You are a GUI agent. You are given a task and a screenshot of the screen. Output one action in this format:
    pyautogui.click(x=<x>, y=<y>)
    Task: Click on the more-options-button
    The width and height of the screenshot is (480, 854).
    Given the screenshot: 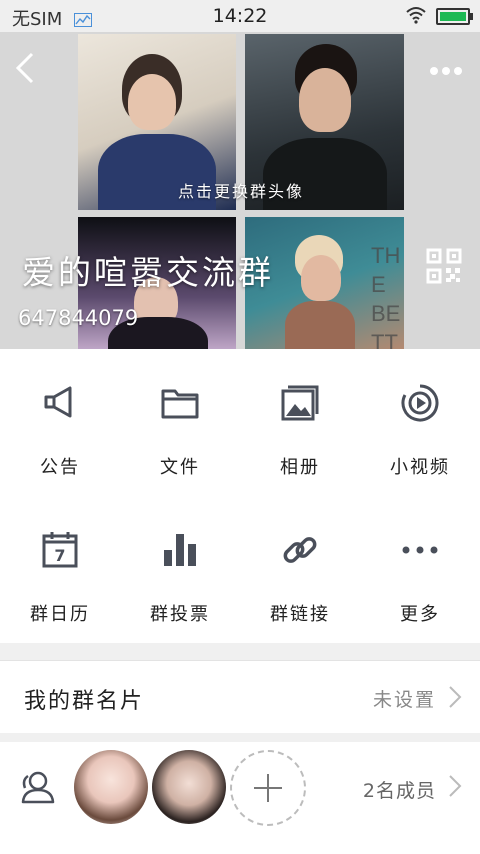 What is the action you would take?
    pyautogui.click(x=449, y=67)
    